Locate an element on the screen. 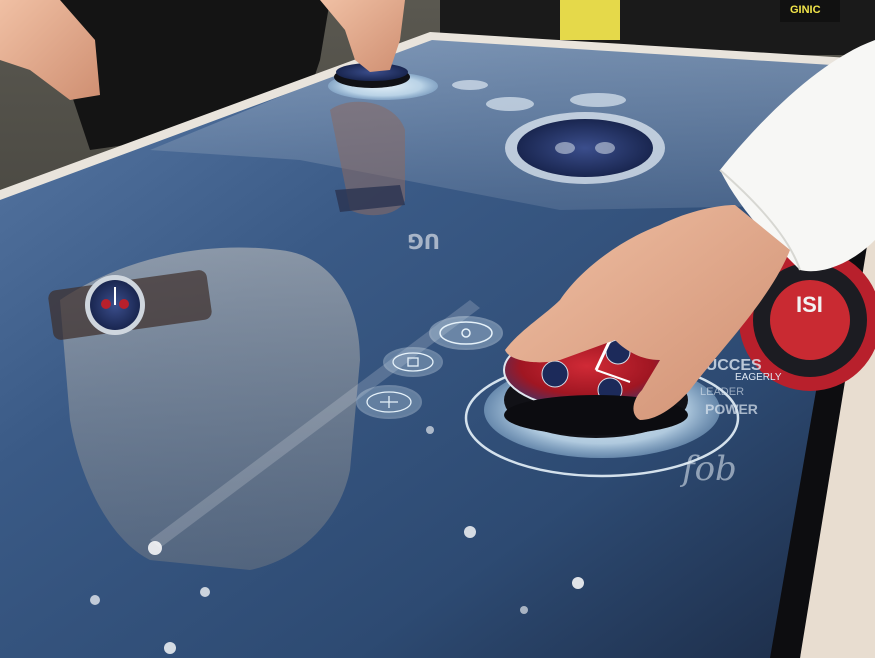 The height and width of the screenshot is (658, 875). menu-button-bottom is located at coordinates (389, 402).